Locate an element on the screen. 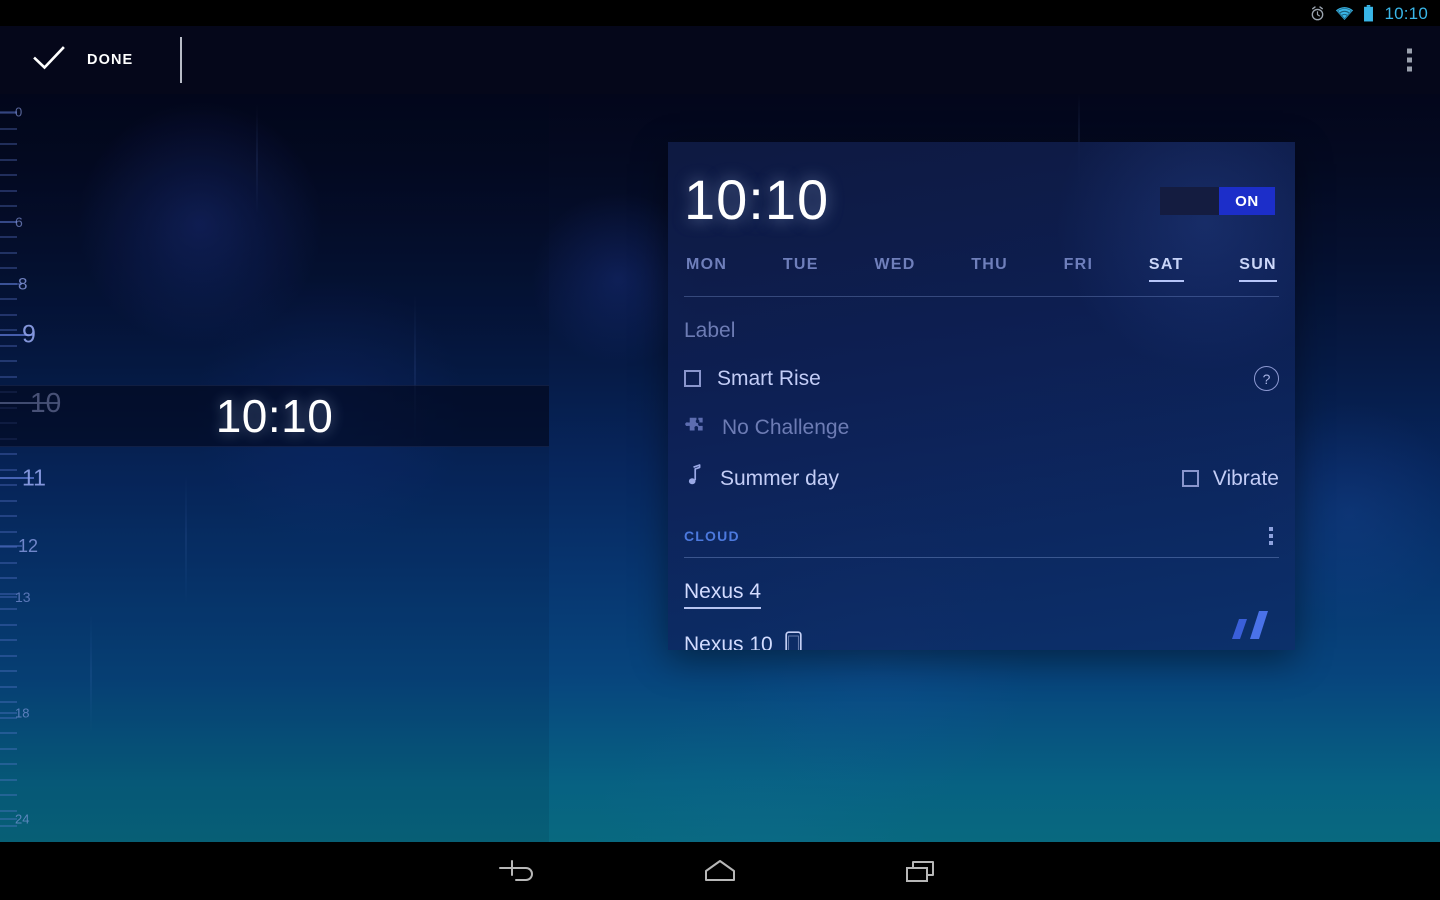 The height and width of the screenshot is (900, 1440). ringtone-row: Summer day Vibrate is located at coordinates (981, 478).